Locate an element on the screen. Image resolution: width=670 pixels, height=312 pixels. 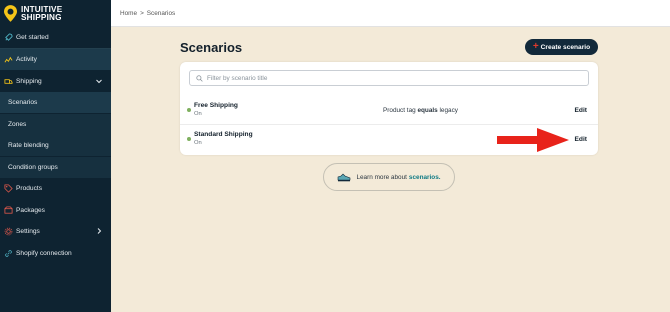
learn-more-button: Learn more about scenarios. is located at coordinates (389, 177).